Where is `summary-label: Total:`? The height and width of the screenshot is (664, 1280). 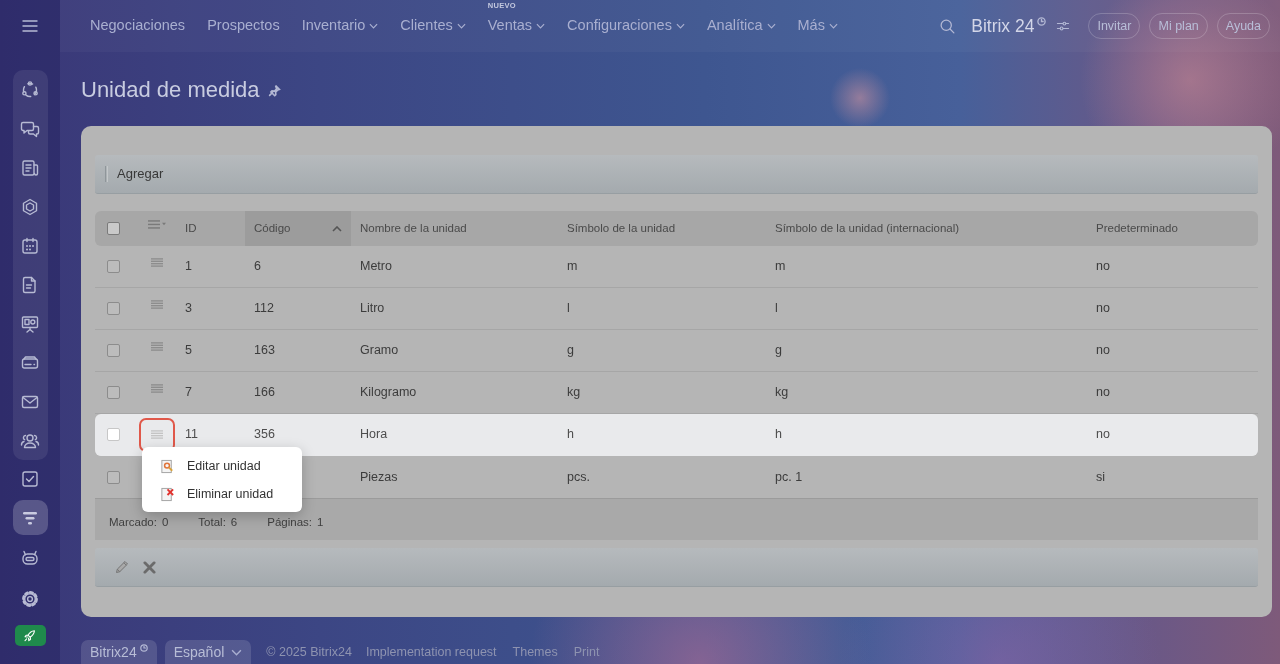
summary-label: Total: is located at coordinates (212, 522).